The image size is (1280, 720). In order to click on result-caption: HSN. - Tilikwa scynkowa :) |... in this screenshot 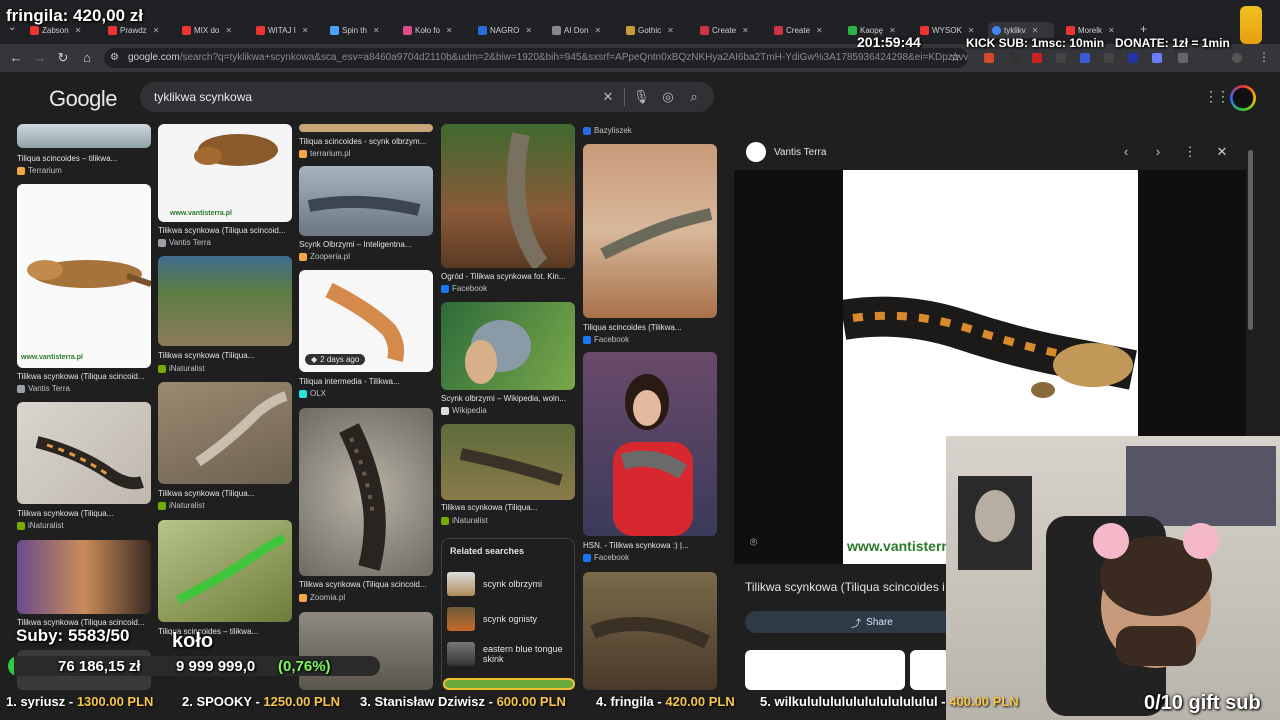, I will do `click(650, 545)`.